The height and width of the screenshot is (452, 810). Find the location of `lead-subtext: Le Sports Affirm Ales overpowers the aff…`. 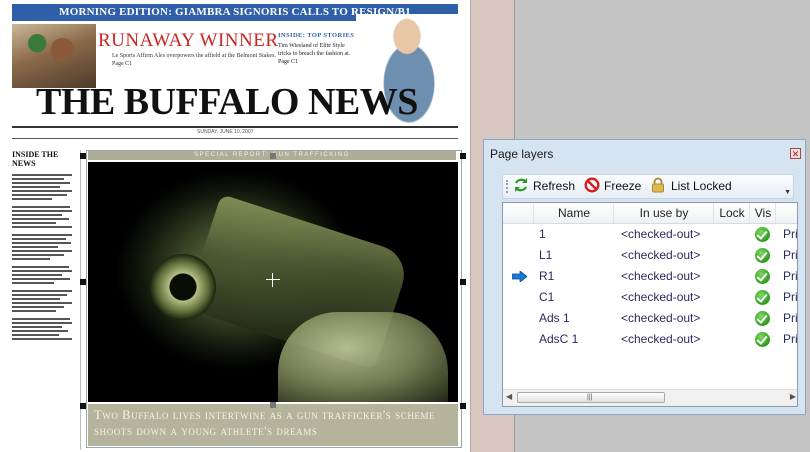

lead-subtext: Le Sports Affirm Ales overpowers the aff… is located at coordinates (194, 60).